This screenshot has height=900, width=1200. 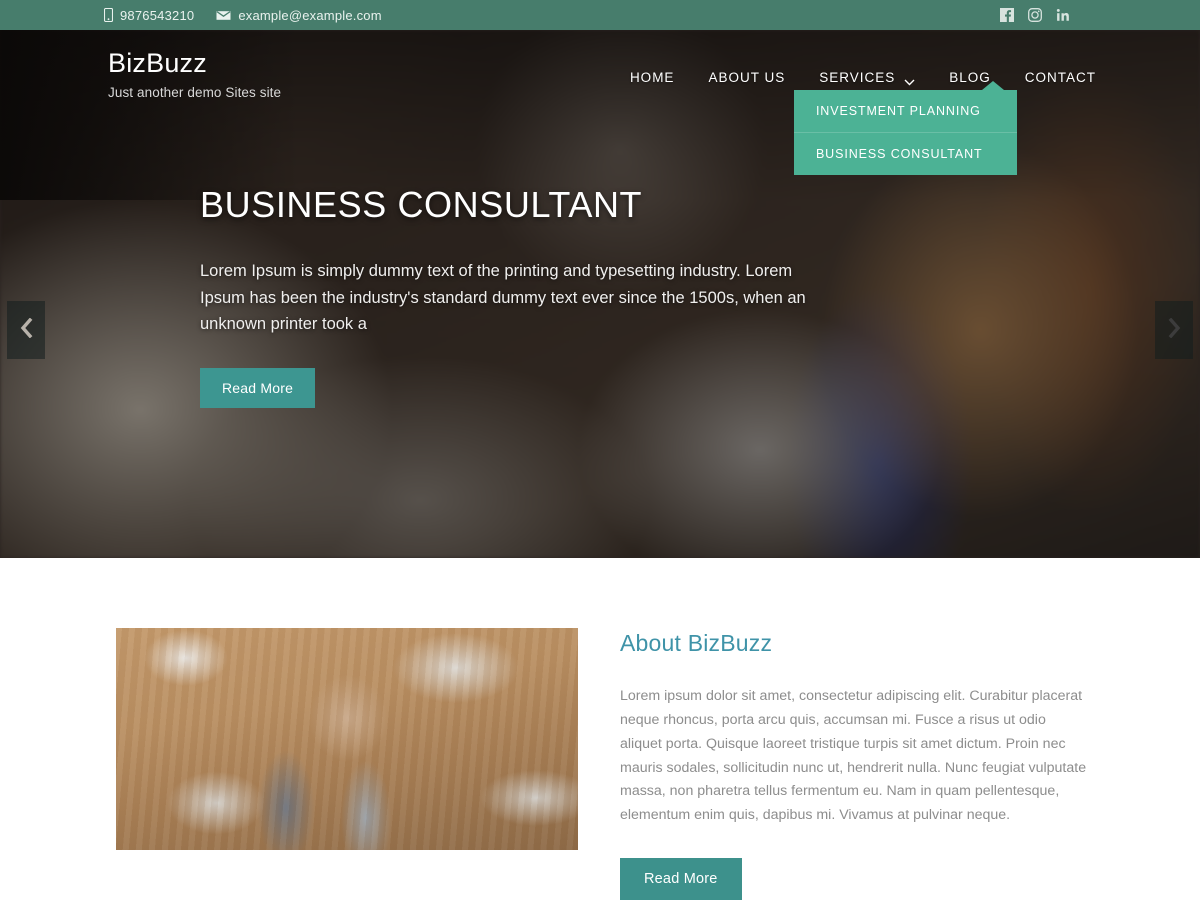 I want to click on instagram-icon, so click(x=1034, y=15).